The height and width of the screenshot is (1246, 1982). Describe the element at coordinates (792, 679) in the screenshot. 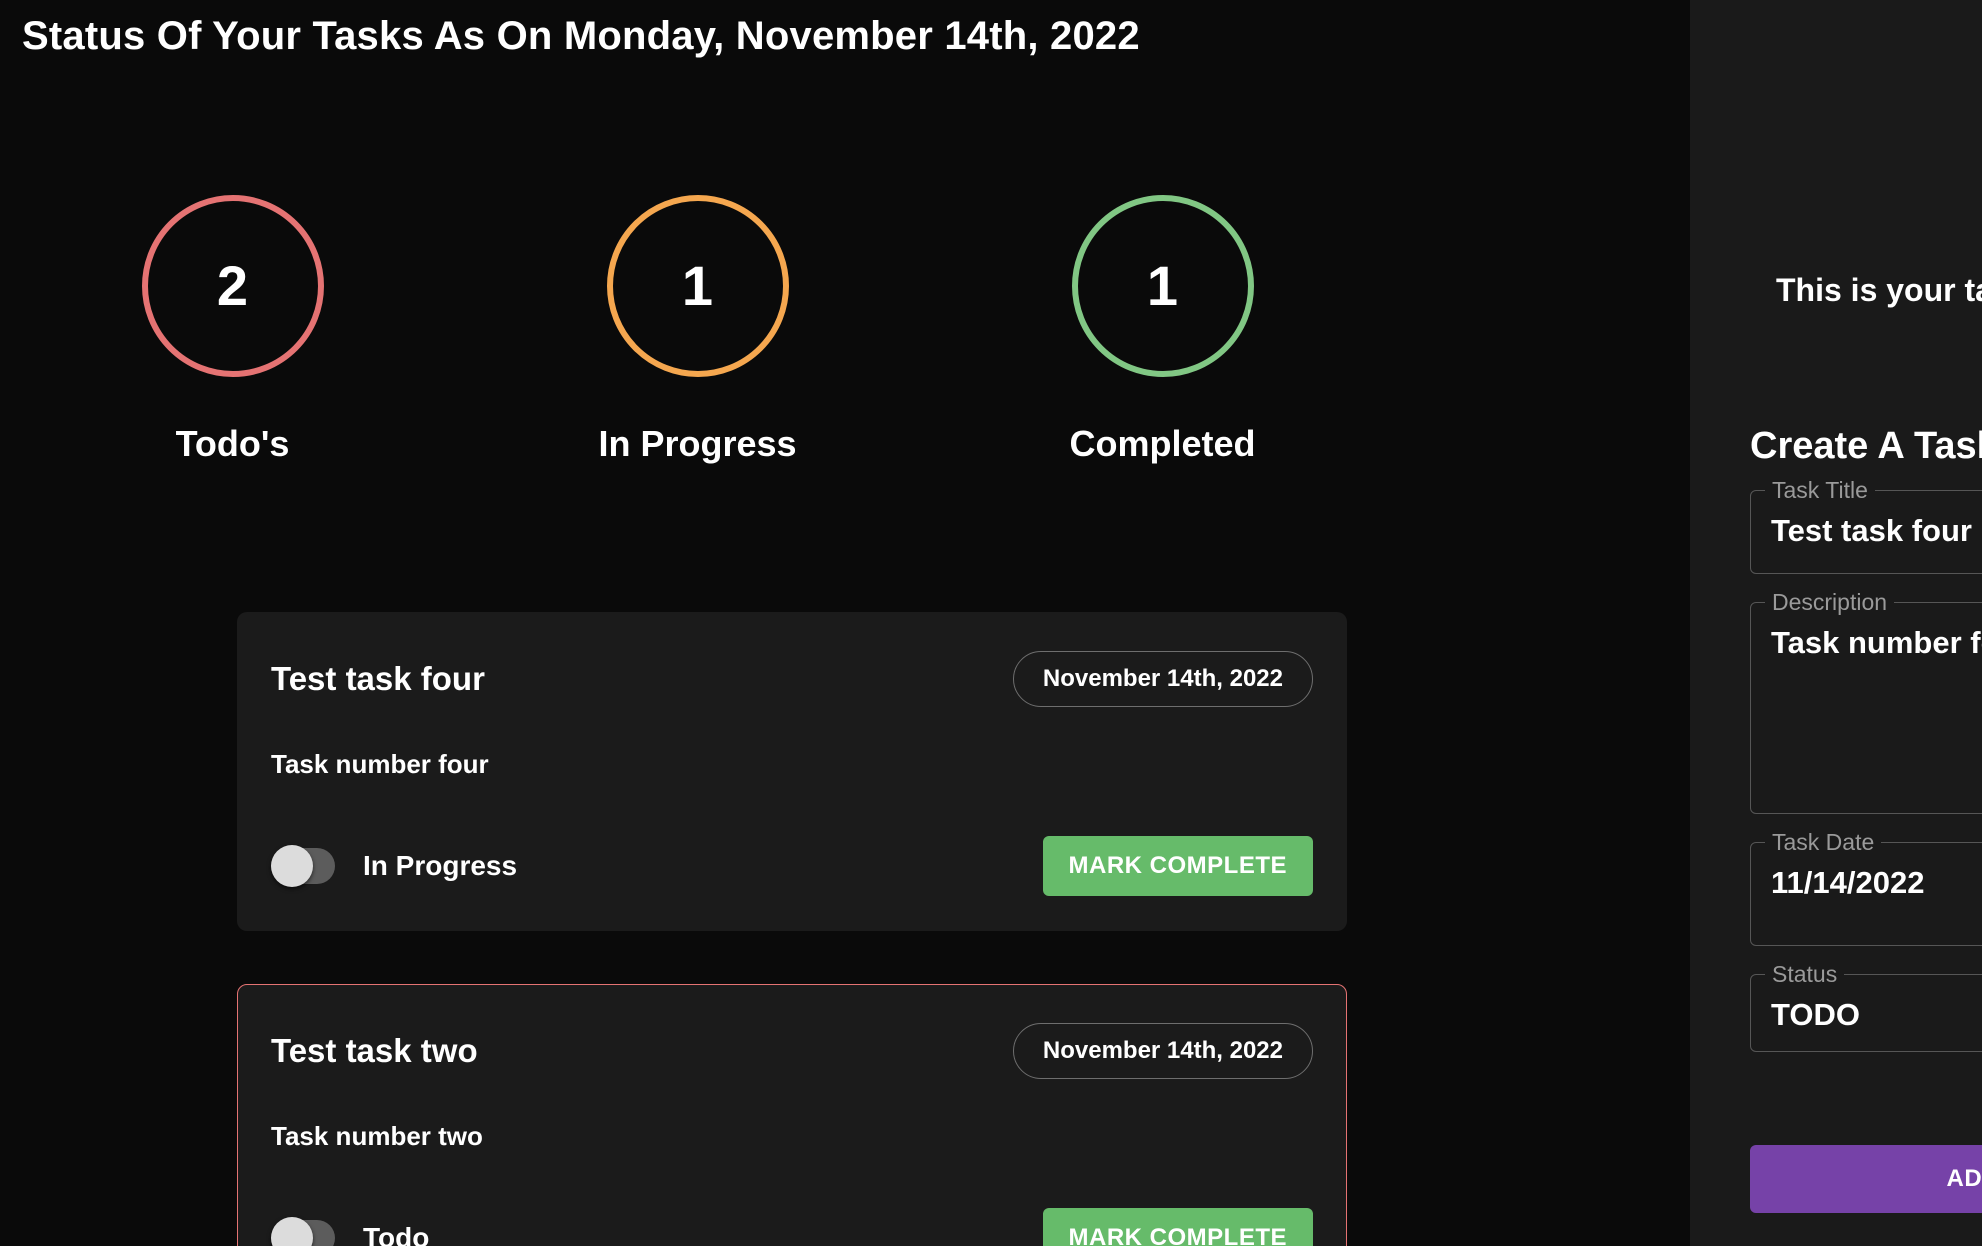

I see `task-card-header: Test task four November 14th, 2022` at that location.